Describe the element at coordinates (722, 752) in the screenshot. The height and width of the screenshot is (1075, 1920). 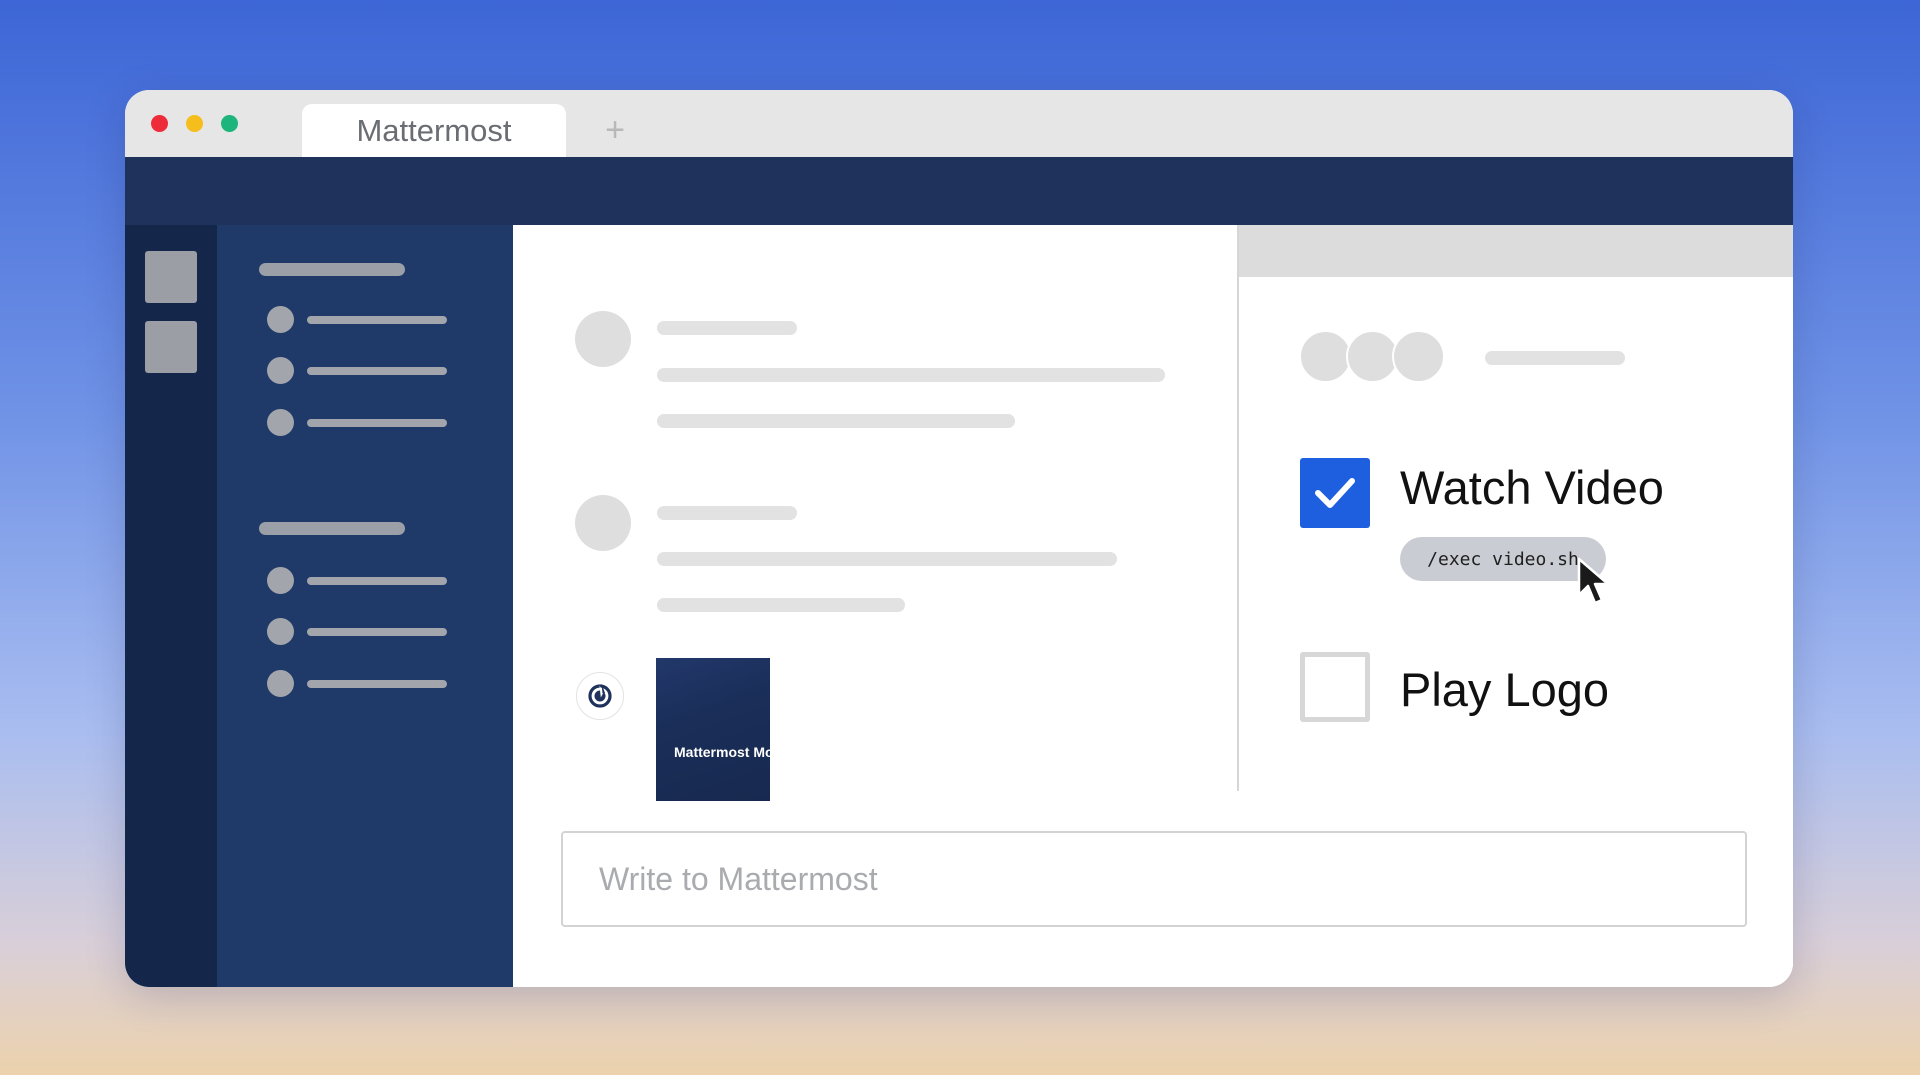
I see `video-thumbnail-title: Mattermost Mo` at that location.